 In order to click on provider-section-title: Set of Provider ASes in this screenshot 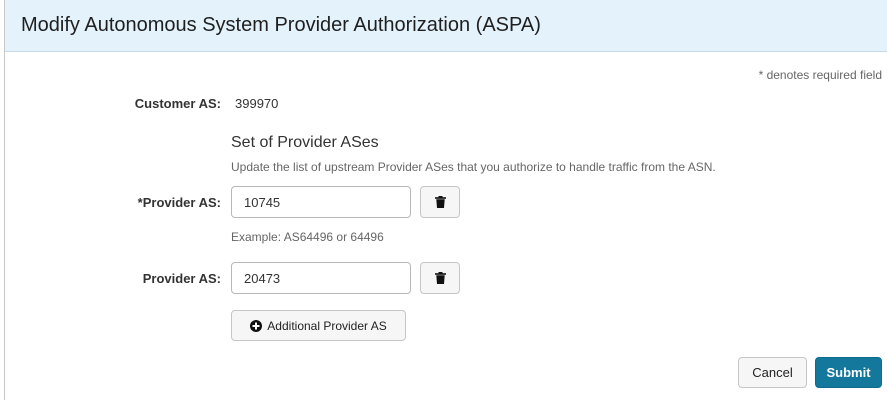, I will do `click(305, 142)`.